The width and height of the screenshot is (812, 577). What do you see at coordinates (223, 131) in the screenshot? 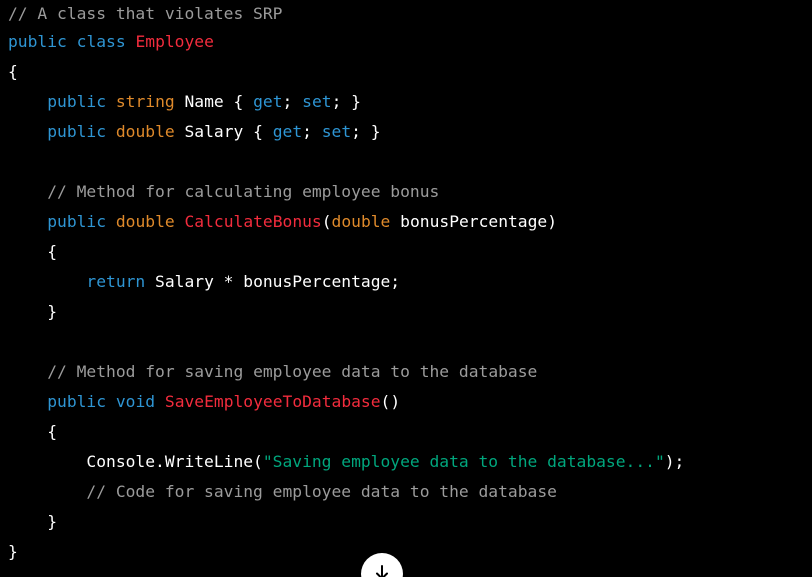
I see `code-token-default: Salary {` at bounding box center [223, 131].